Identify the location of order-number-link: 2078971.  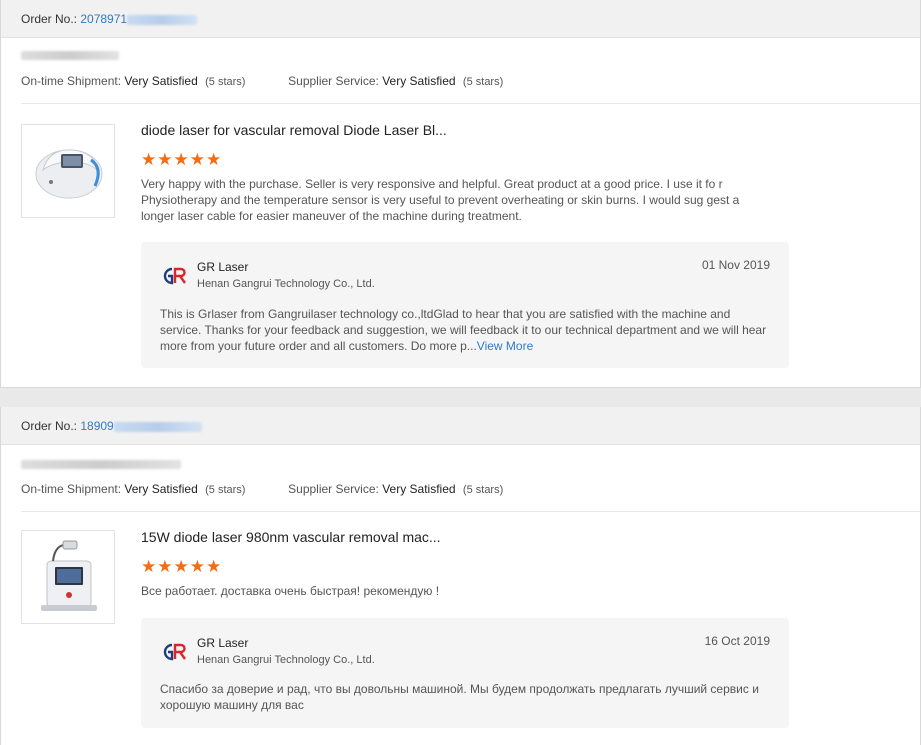
(103, 19).